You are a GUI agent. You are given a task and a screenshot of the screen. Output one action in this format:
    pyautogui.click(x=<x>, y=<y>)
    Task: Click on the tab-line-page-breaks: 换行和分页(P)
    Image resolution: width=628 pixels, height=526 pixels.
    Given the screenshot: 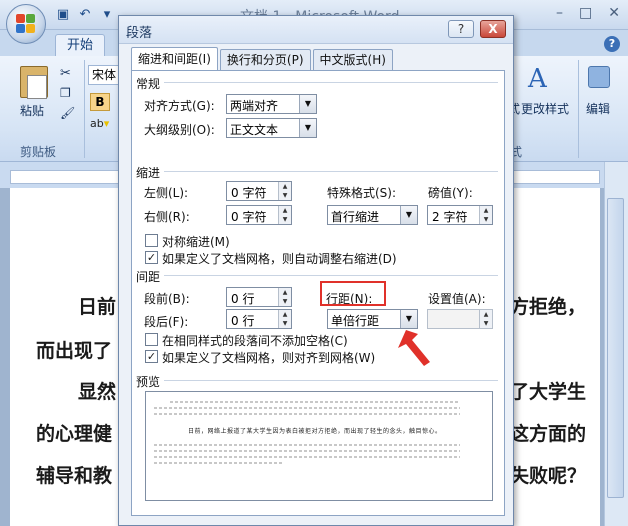 What is the action you would take?
    pyautogui.click(x=265, y=59)
    